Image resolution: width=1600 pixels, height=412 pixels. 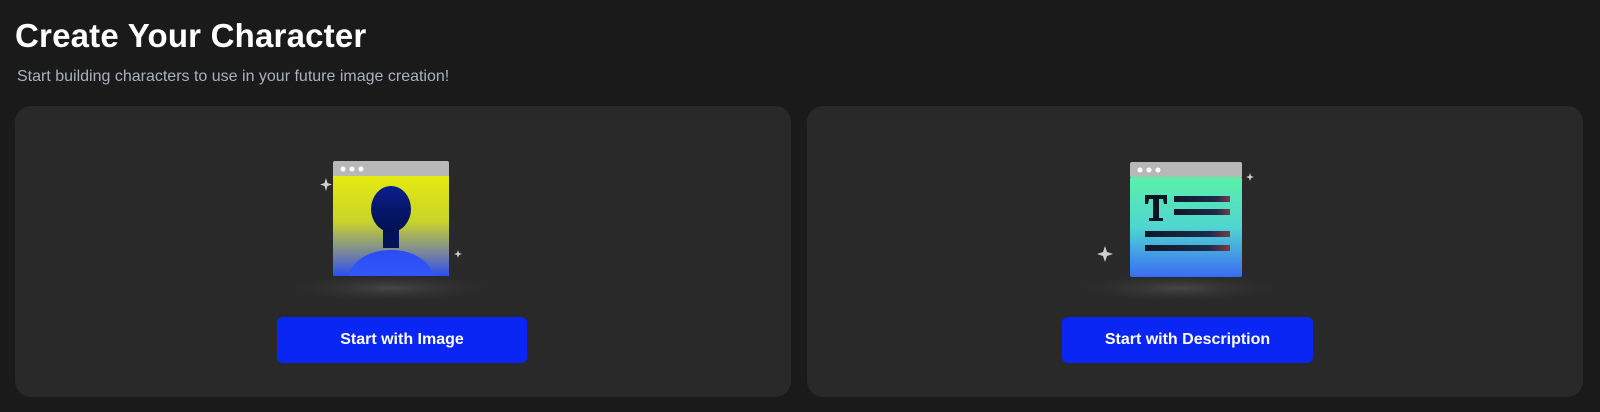 I want to click on page-title: Create Your Character, so click(x=191, y=35).